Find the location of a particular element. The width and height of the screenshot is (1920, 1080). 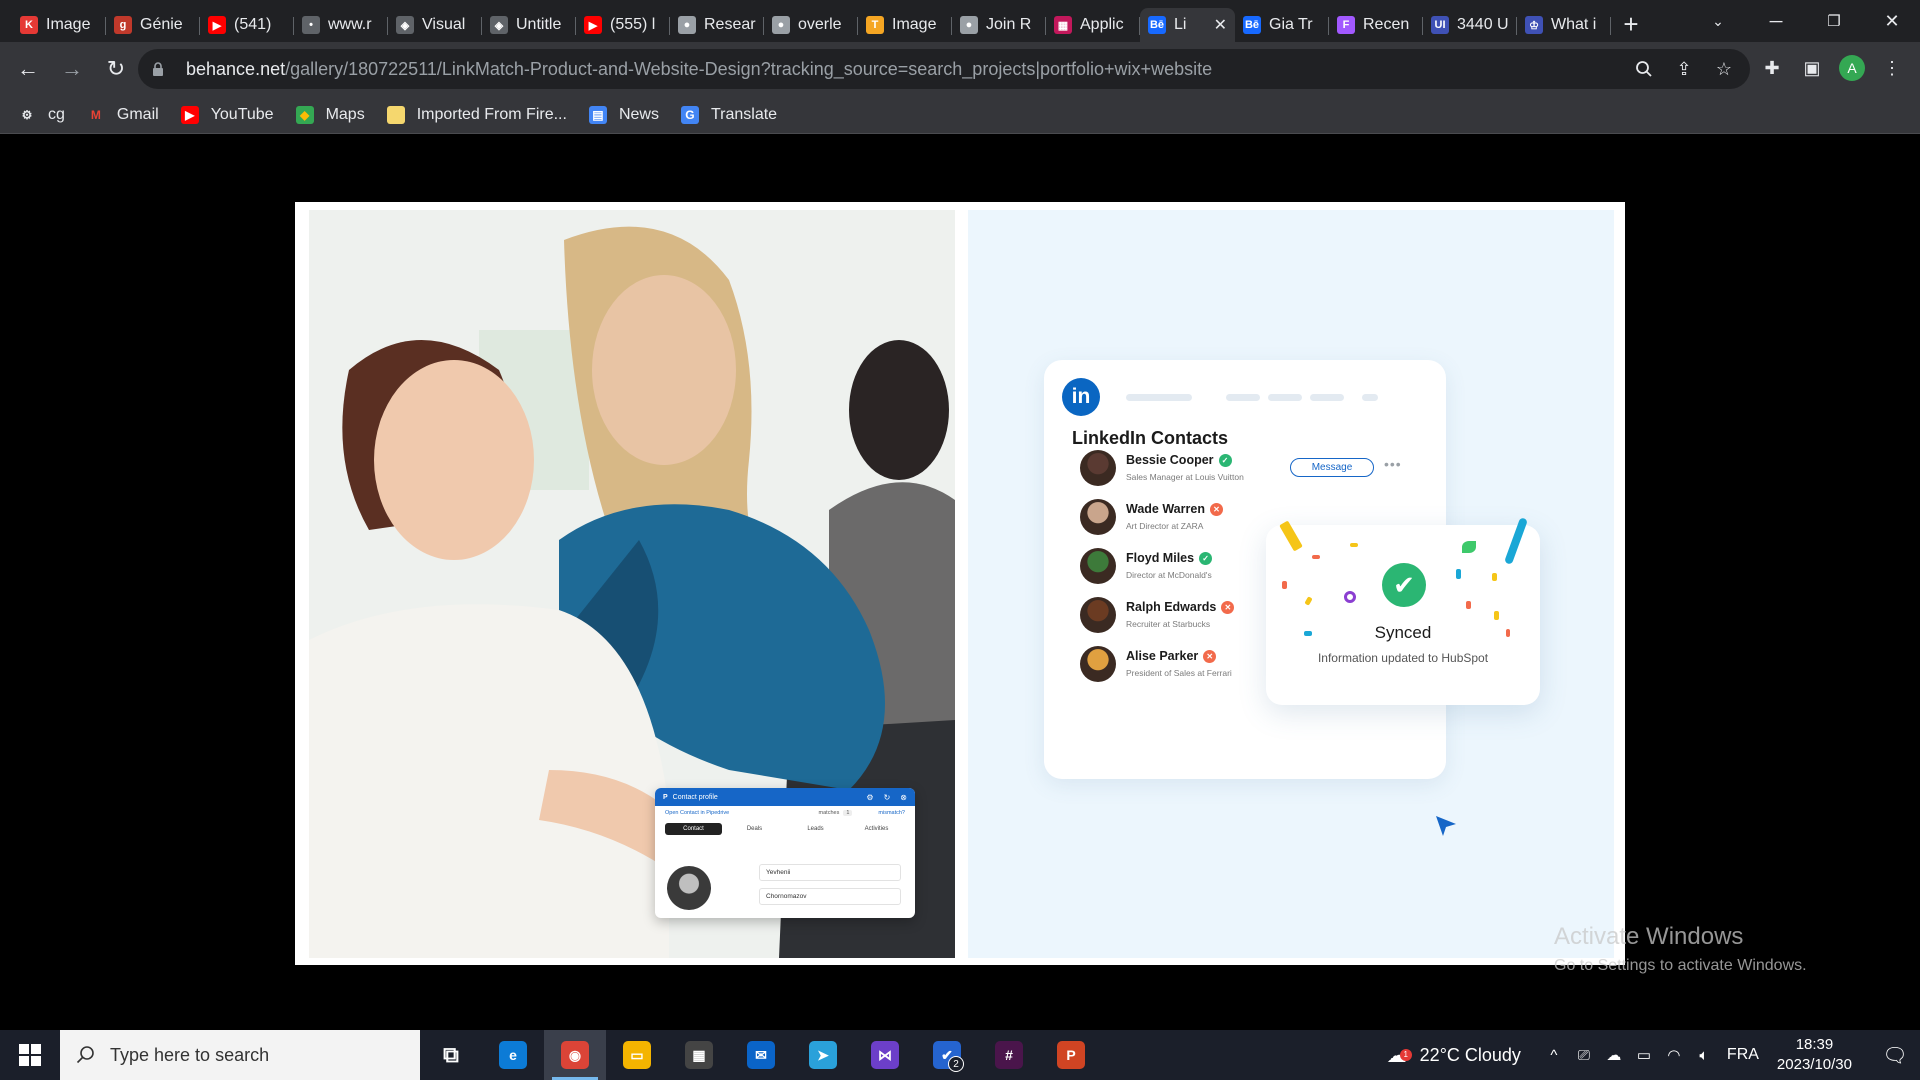

onedrive-icon: ☁ is located at coordinates (1614, 1055).